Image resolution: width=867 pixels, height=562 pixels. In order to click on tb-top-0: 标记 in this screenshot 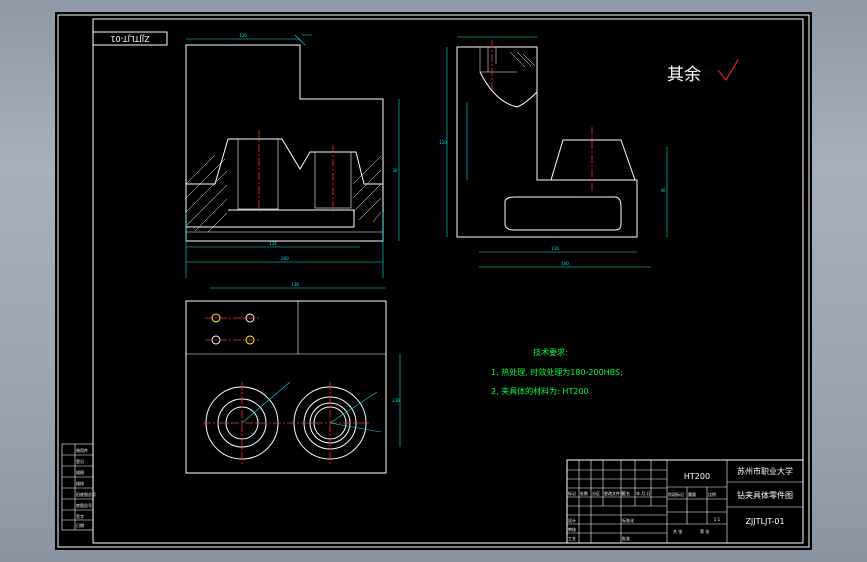, I will do `click(572, 493)`.